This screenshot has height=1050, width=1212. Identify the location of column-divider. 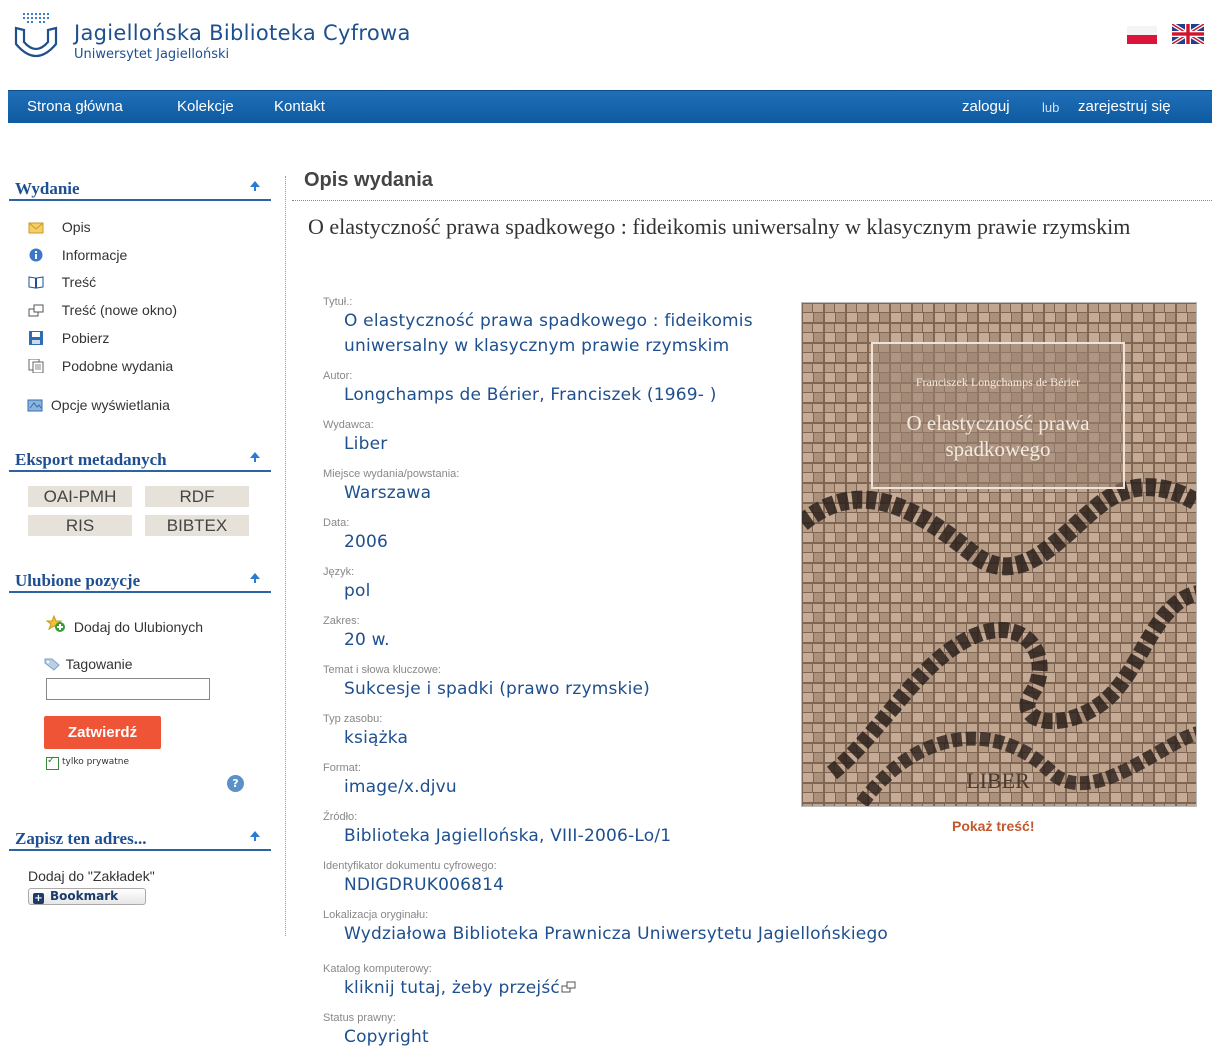
(285, 556).